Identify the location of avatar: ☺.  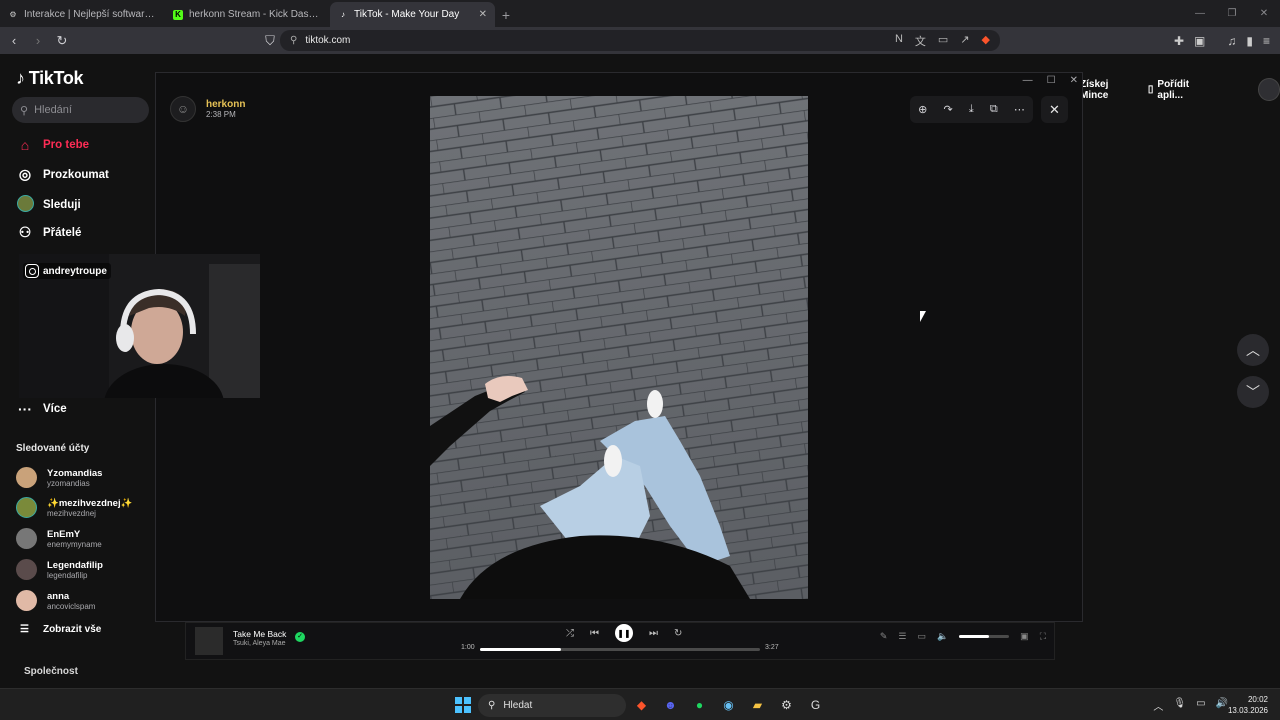
(183, 109).